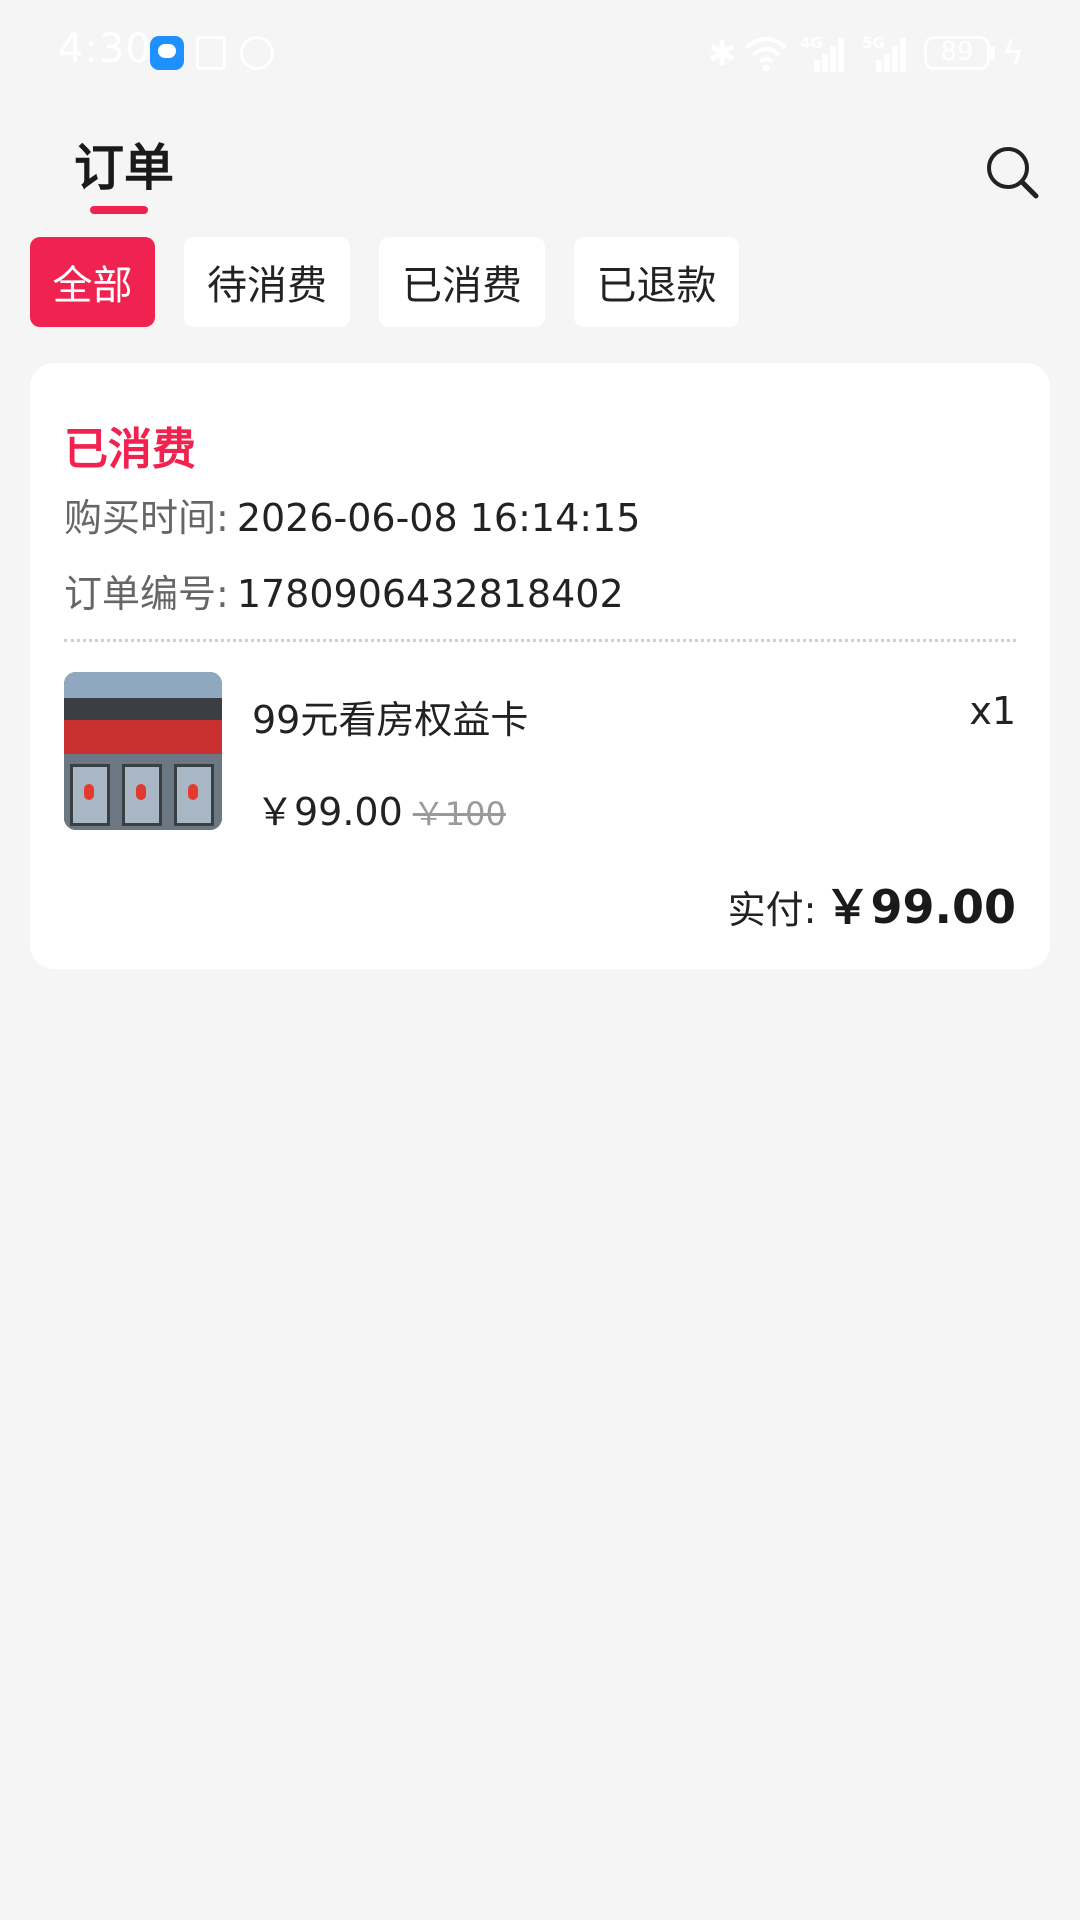 The width and height of the screenshot is (1080, 1920). What do you see at coordinates (811, 43) in the screenshot?
I see `signal-4g-label: 4G` at bounding box center [811, 43].